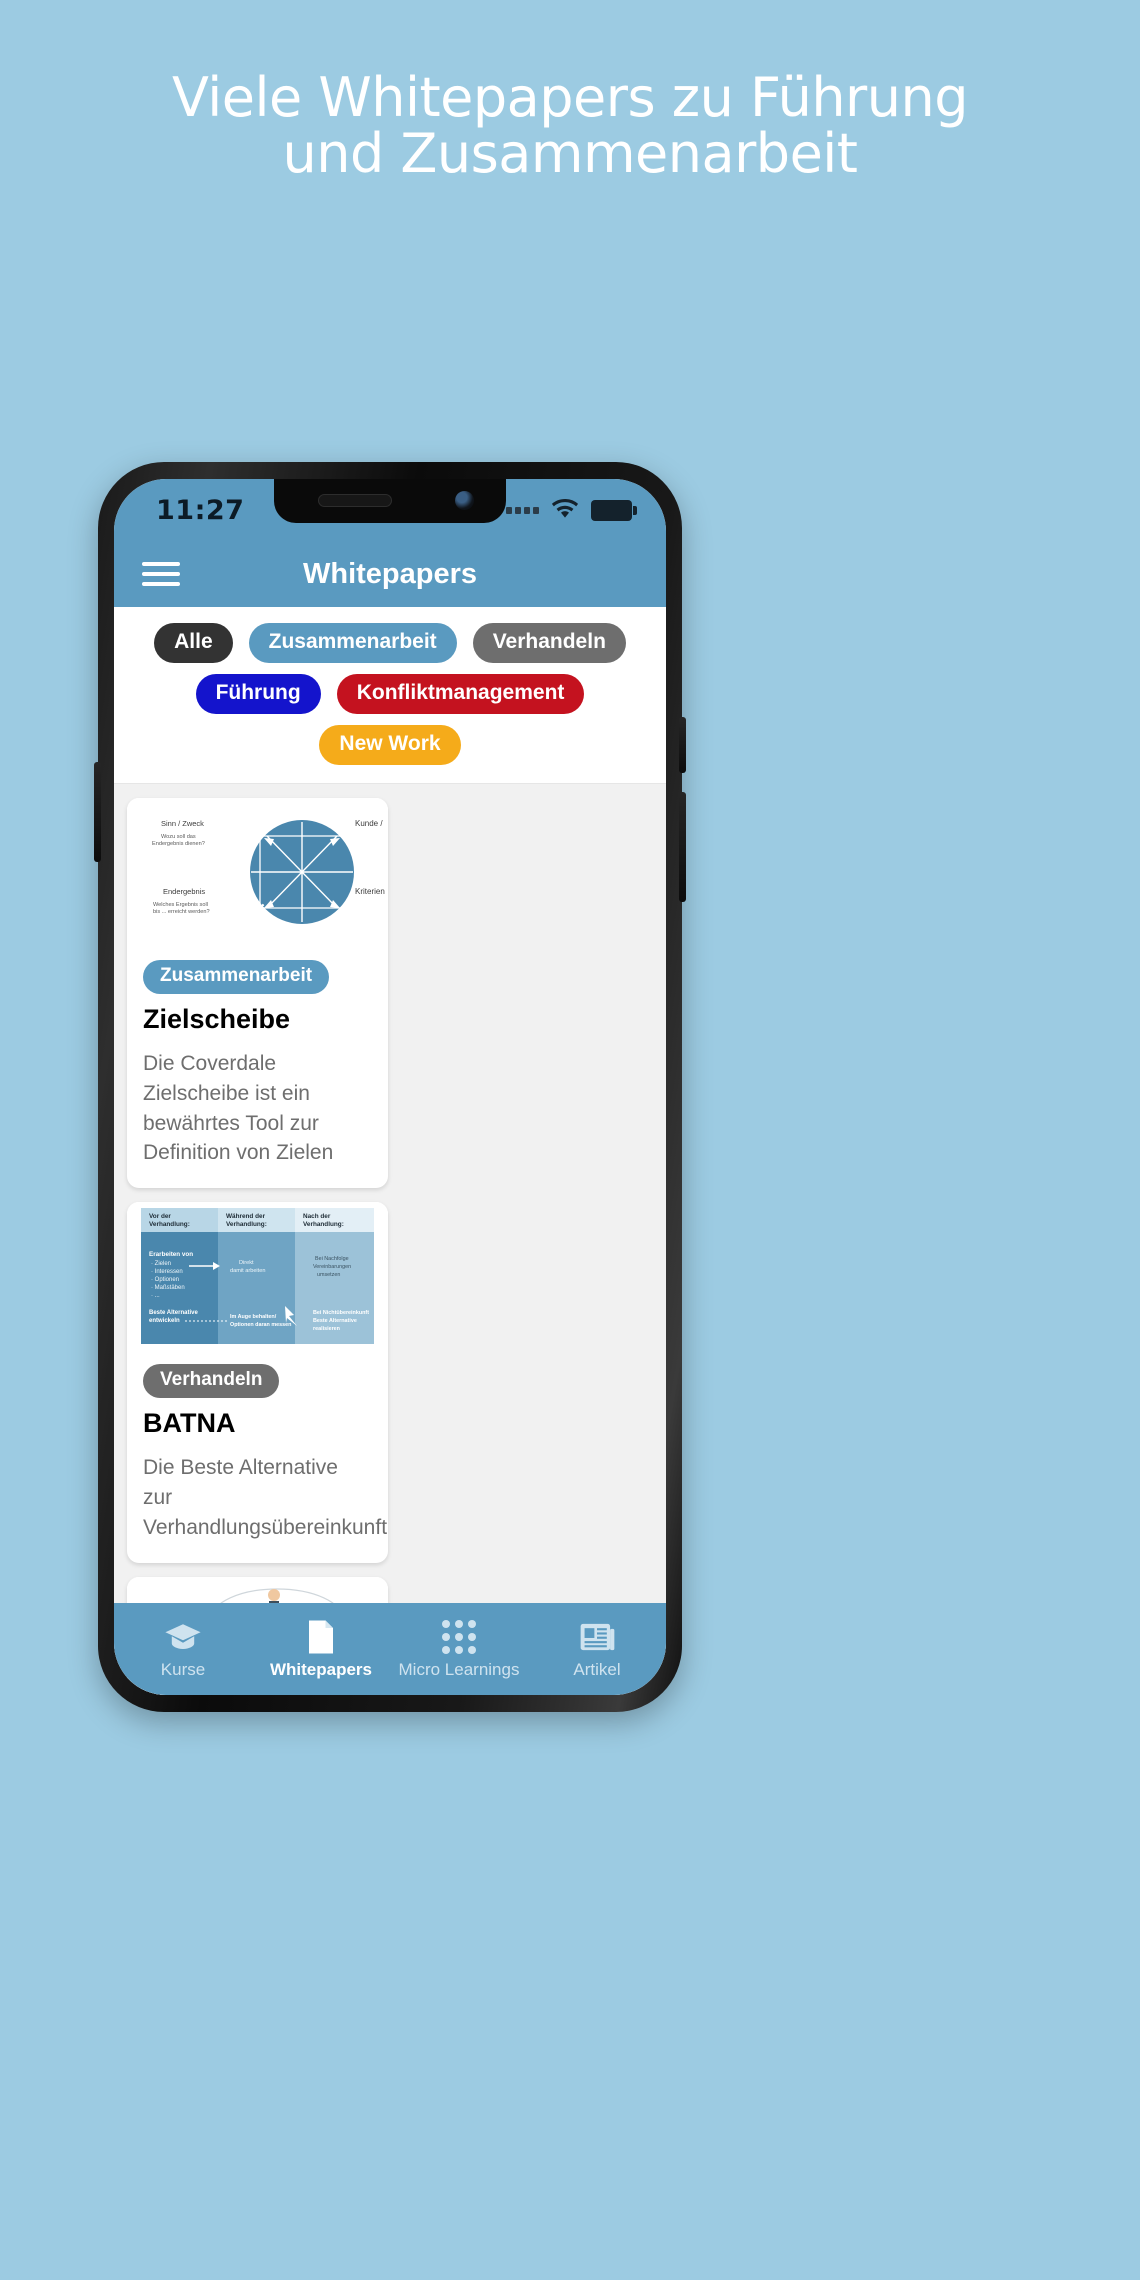  What do you see at coordinates (565, 508) in the screenshot?
I see `wifi-icon` at bounding box center [565, 508].